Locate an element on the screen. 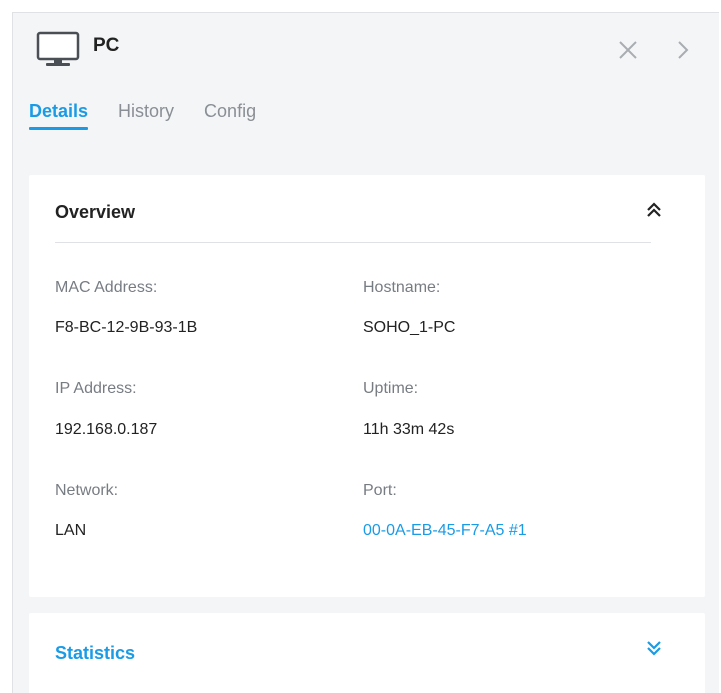  tab-bar: Details History Config is located at coordinates (157, 115).